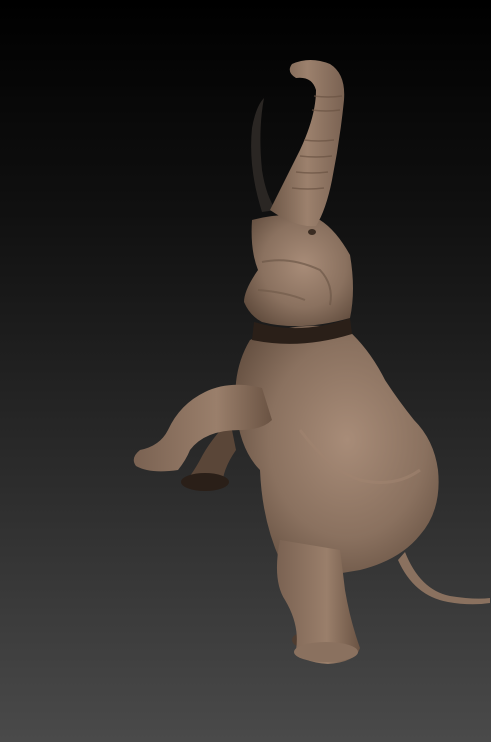  Describe the element at coordinates (326, 652) in the screenshot. I see `hind-foot-front` at that location.